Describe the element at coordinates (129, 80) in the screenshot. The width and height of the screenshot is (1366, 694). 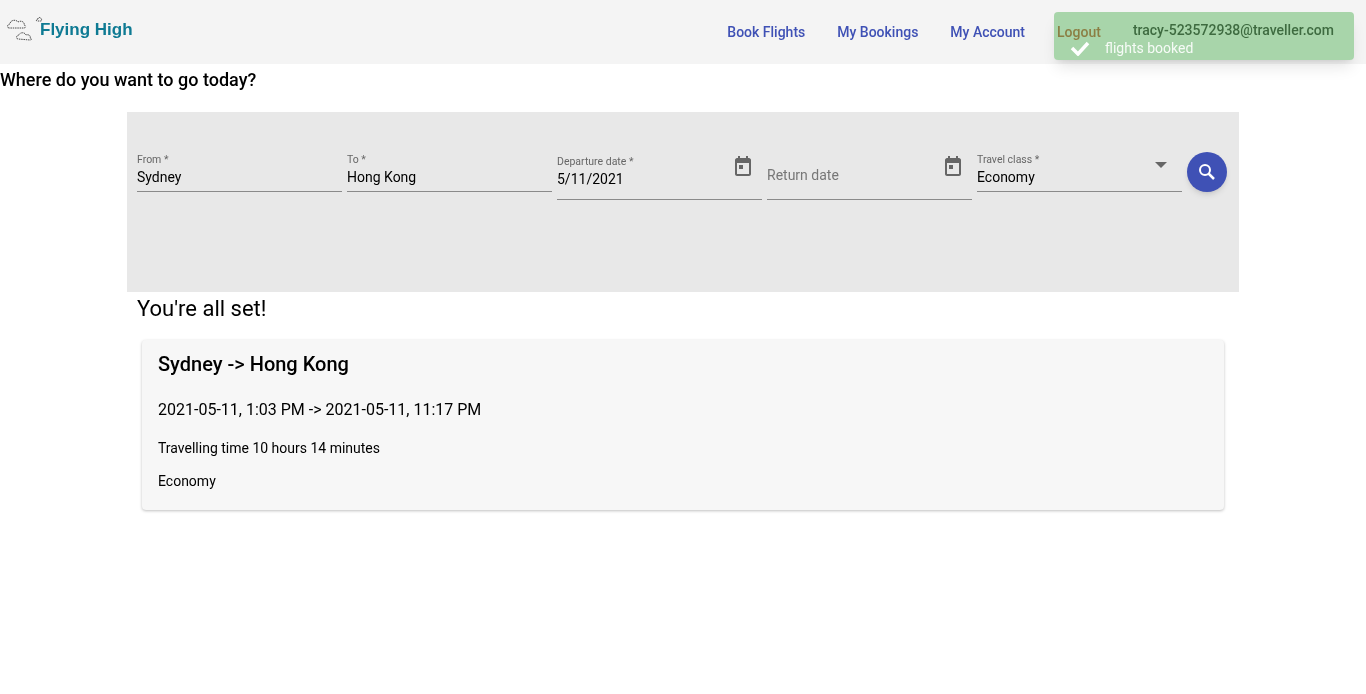
I see `page-heading: Where do you want to go today?` at that location.